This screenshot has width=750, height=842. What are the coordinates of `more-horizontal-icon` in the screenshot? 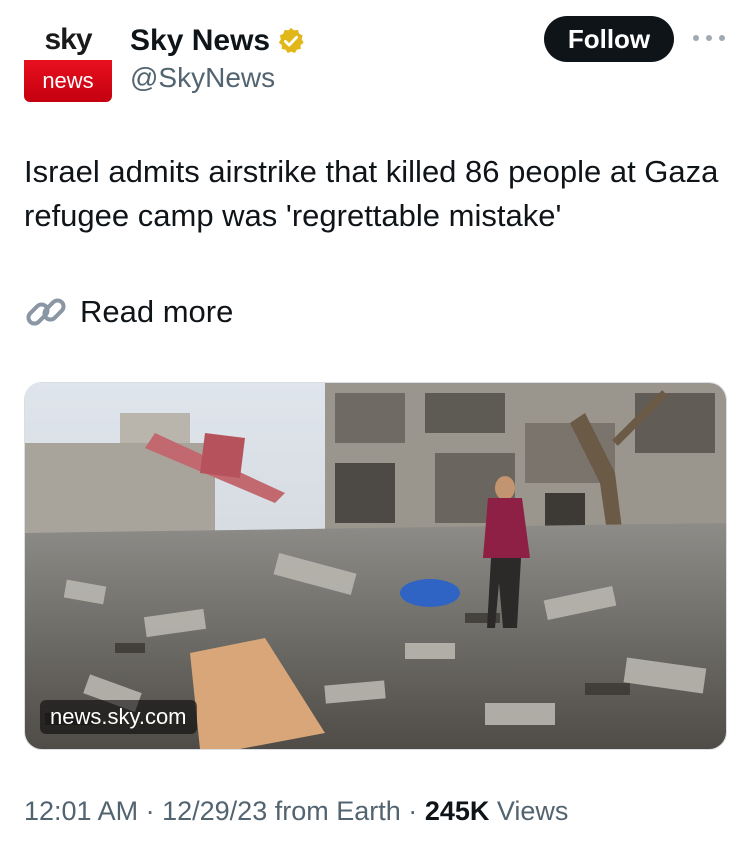 It's located at (709, 38).